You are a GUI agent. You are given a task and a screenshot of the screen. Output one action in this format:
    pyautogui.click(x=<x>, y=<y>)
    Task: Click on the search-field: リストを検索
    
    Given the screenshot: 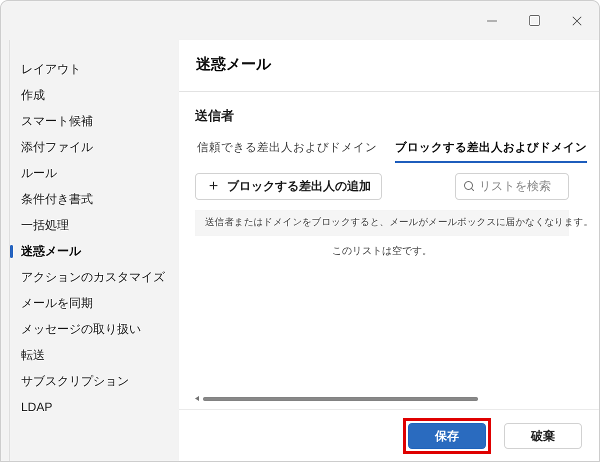 What is the action you would take?
    pyautogui.click(x=512, y=186)
    